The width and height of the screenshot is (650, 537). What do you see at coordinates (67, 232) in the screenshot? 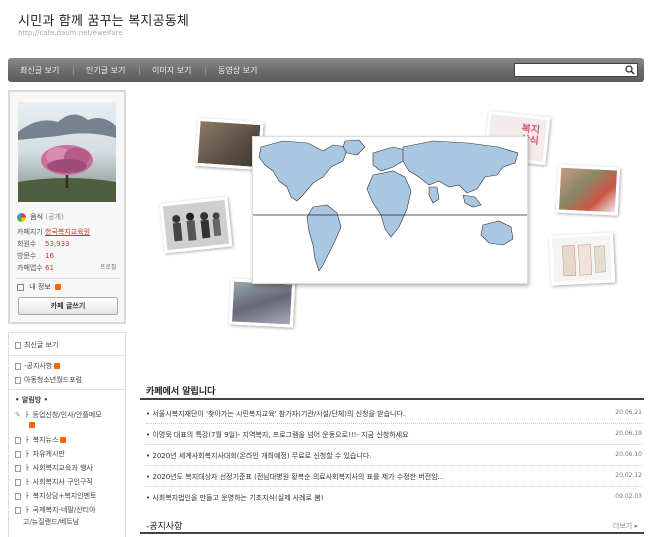
I see `cafe-manager-link: 한국복지교육원` at bounding box center [67, 232].